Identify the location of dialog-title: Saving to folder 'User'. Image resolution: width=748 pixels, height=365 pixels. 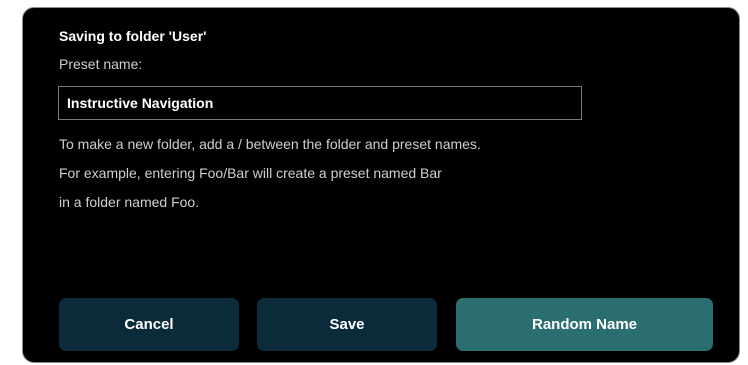
(133, 36).